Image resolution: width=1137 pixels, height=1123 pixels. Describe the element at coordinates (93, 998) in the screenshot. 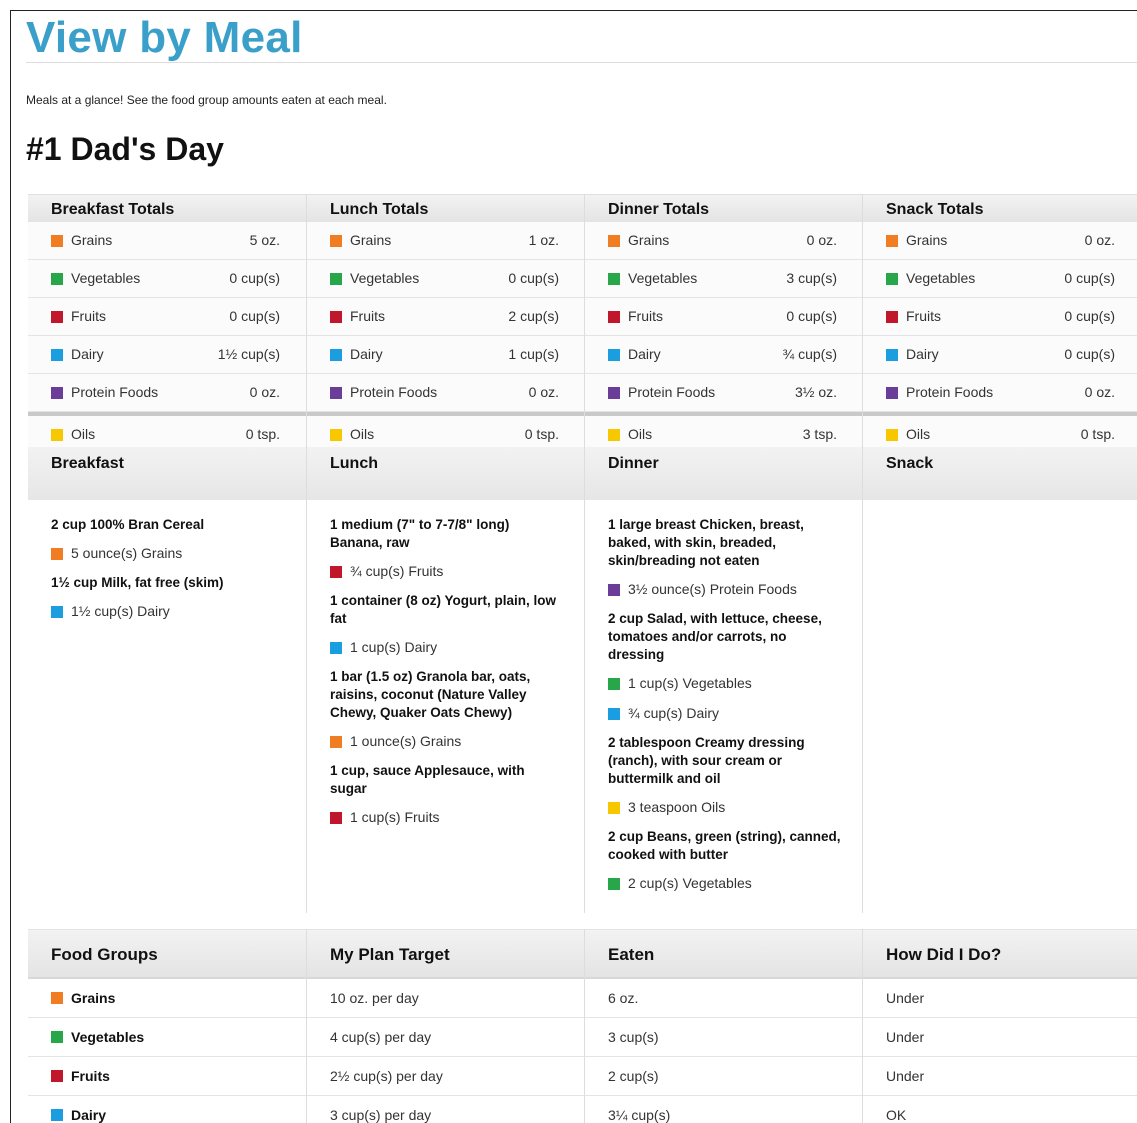

I see `cell-text: Grains` at that location.